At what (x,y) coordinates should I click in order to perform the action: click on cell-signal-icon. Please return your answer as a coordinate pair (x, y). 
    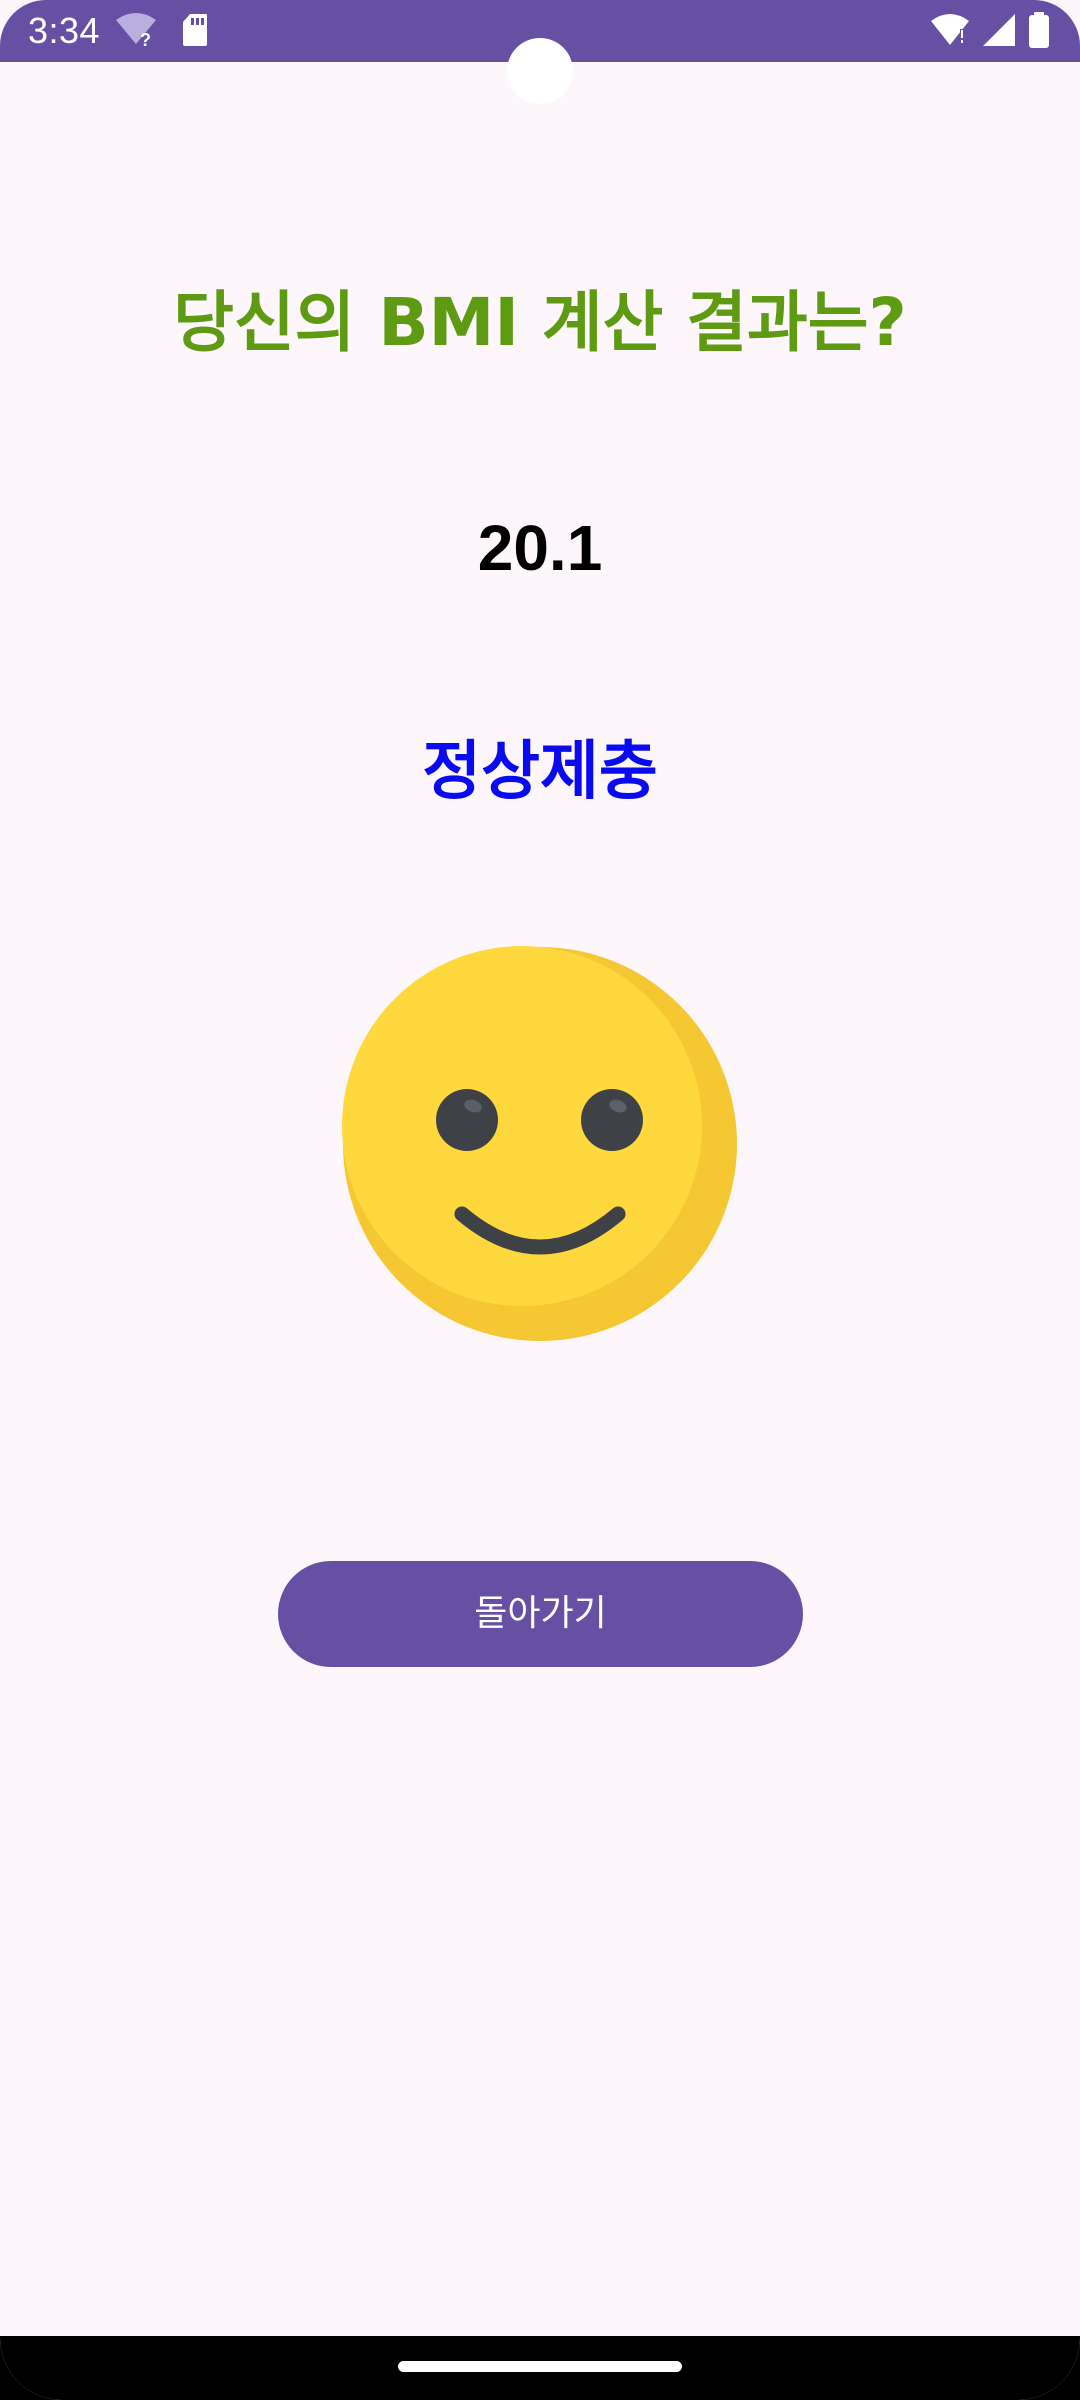
    Looking at the image, I should click on (999, 32).